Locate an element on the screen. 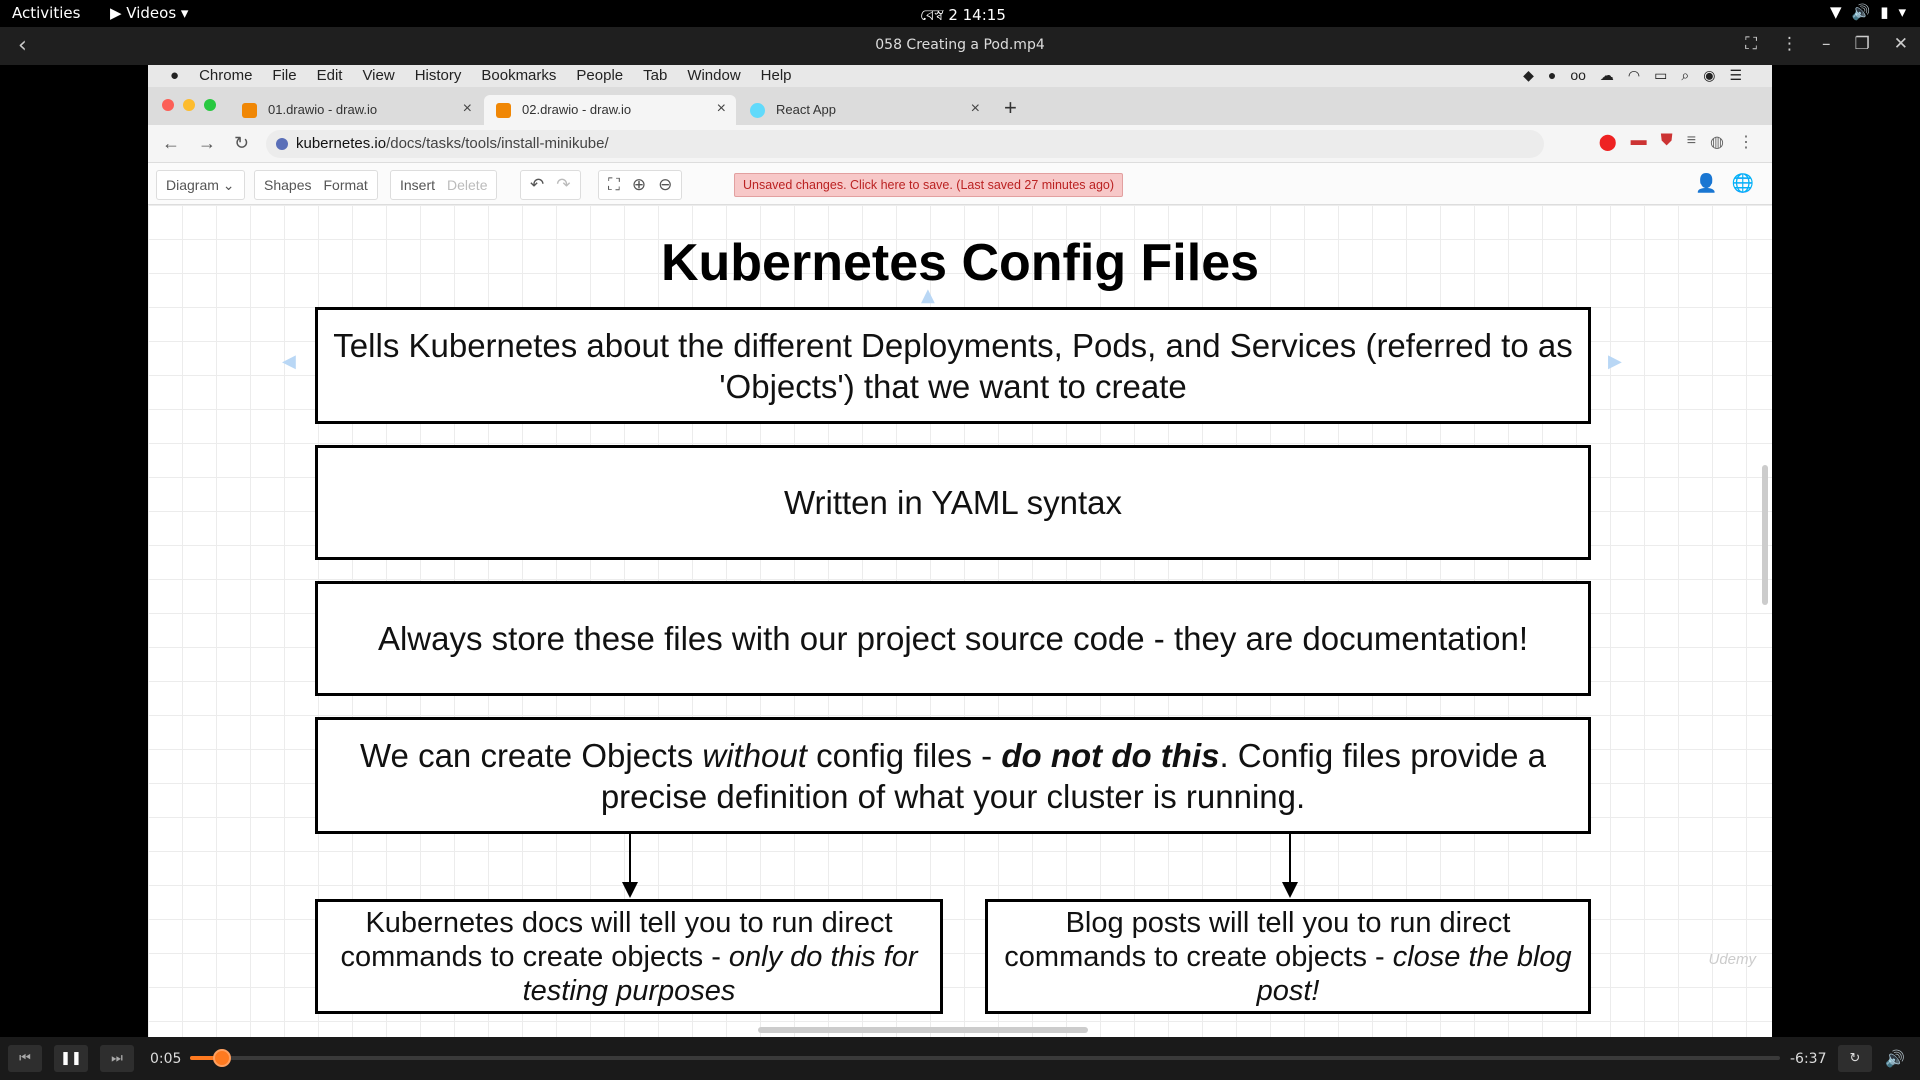 This screenshot has width=1920, height=1080. pause-icon: ❚❚ is located at coordinates (71, 1058).